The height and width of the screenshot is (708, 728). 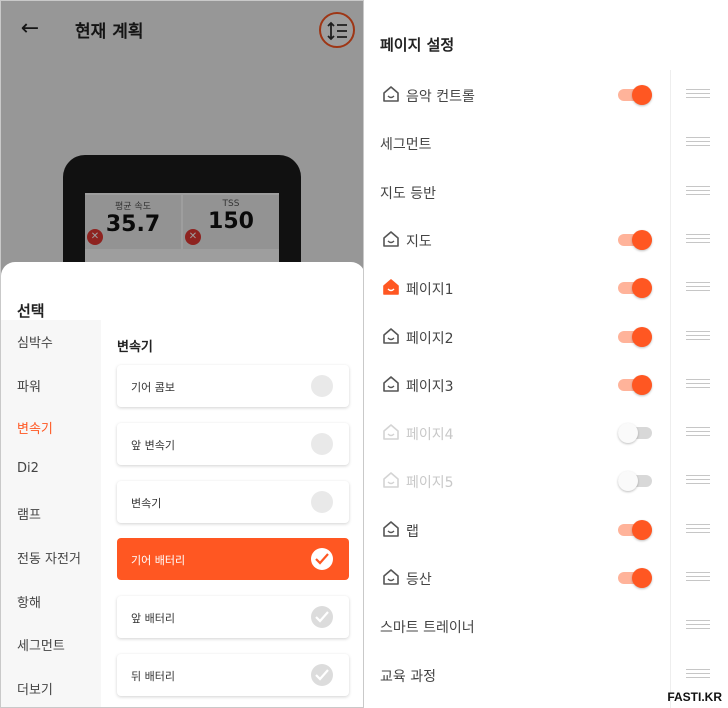 What do you see at coordinates (517, 578) in the screenshot?
I see `page-row: 등산` at bounding box center [517, 578].